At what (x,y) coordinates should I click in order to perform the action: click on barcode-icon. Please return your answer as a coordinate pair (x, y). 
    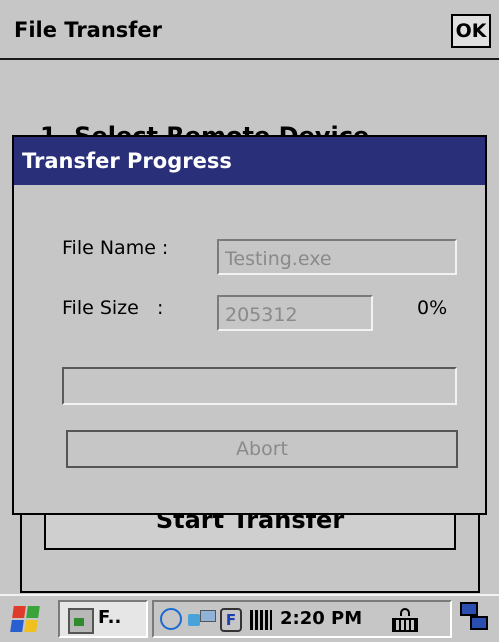
    Looking at the image, I should click on (261, 620).